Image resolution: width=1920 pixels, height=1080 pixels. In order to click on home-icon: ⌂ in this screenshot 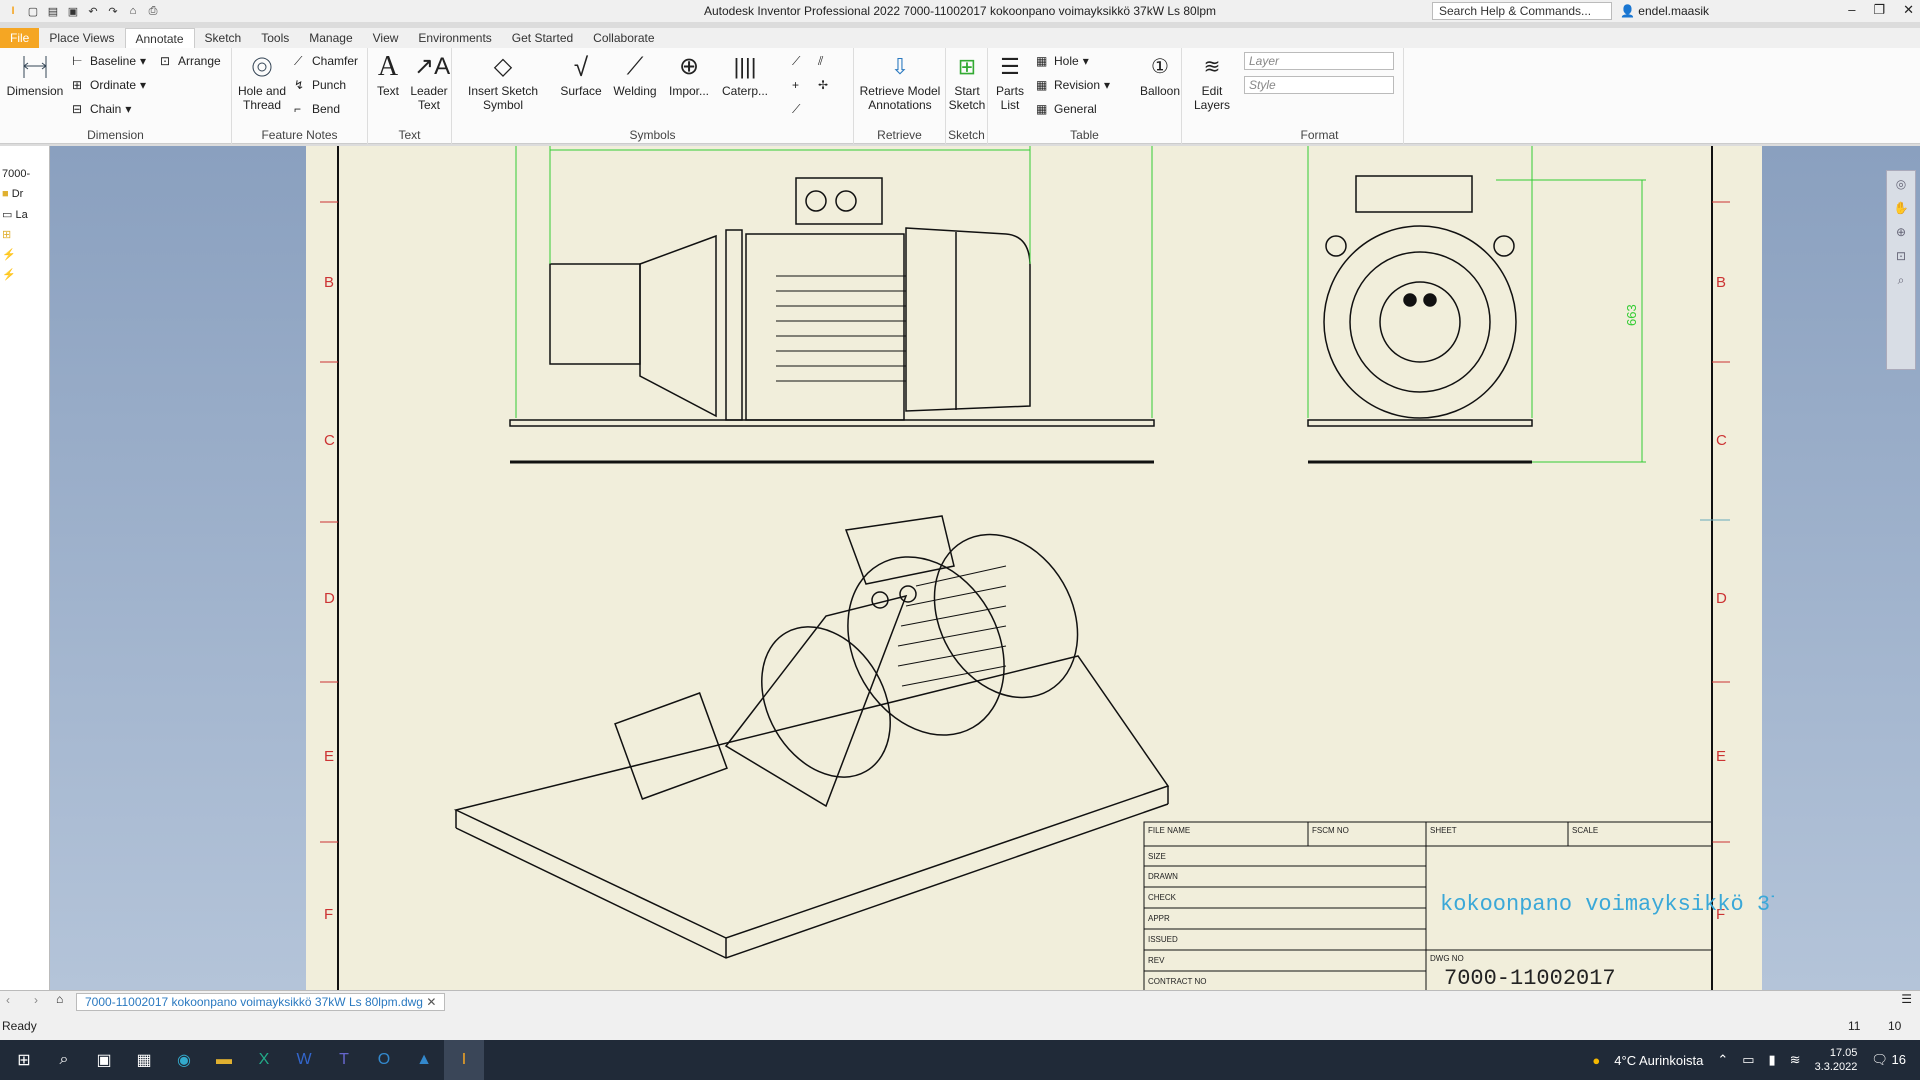, I will do `click(133, 11)`.